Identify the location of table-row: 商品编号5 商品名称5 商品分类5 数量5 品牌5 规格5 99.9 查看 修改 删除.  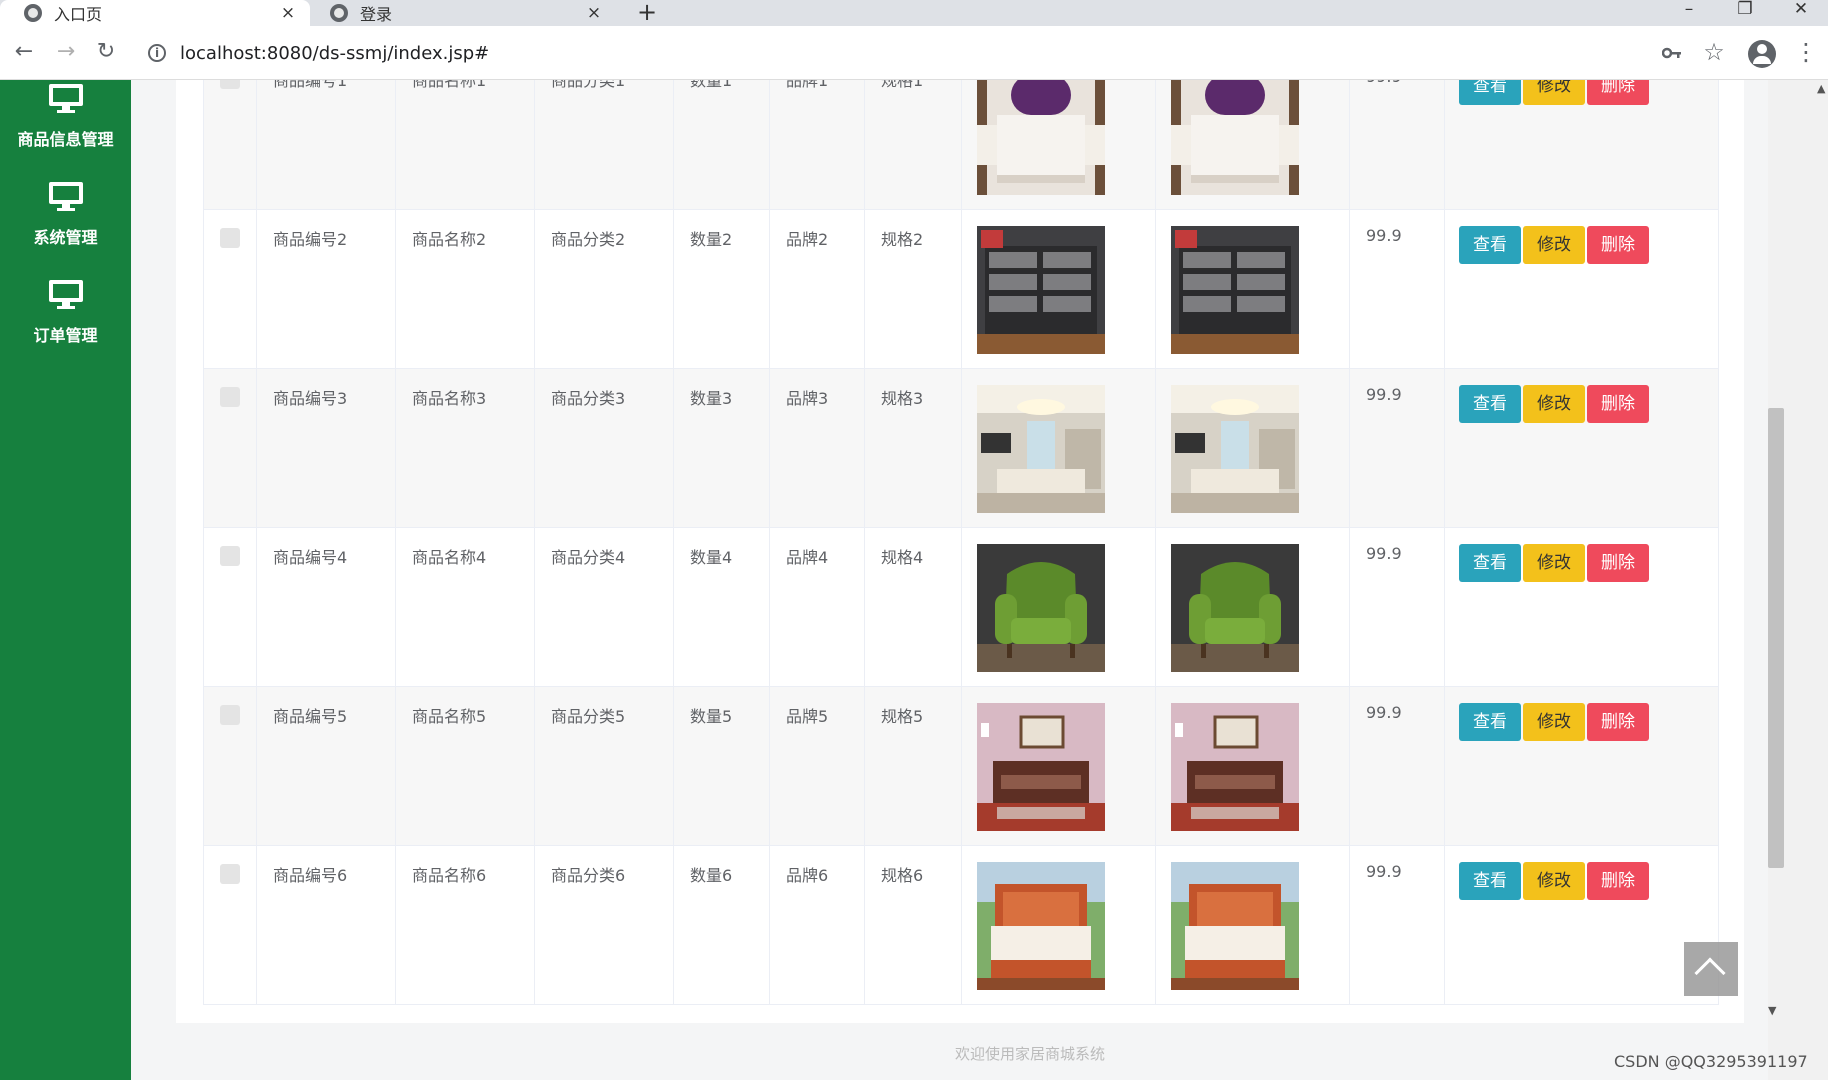
(961, 766).